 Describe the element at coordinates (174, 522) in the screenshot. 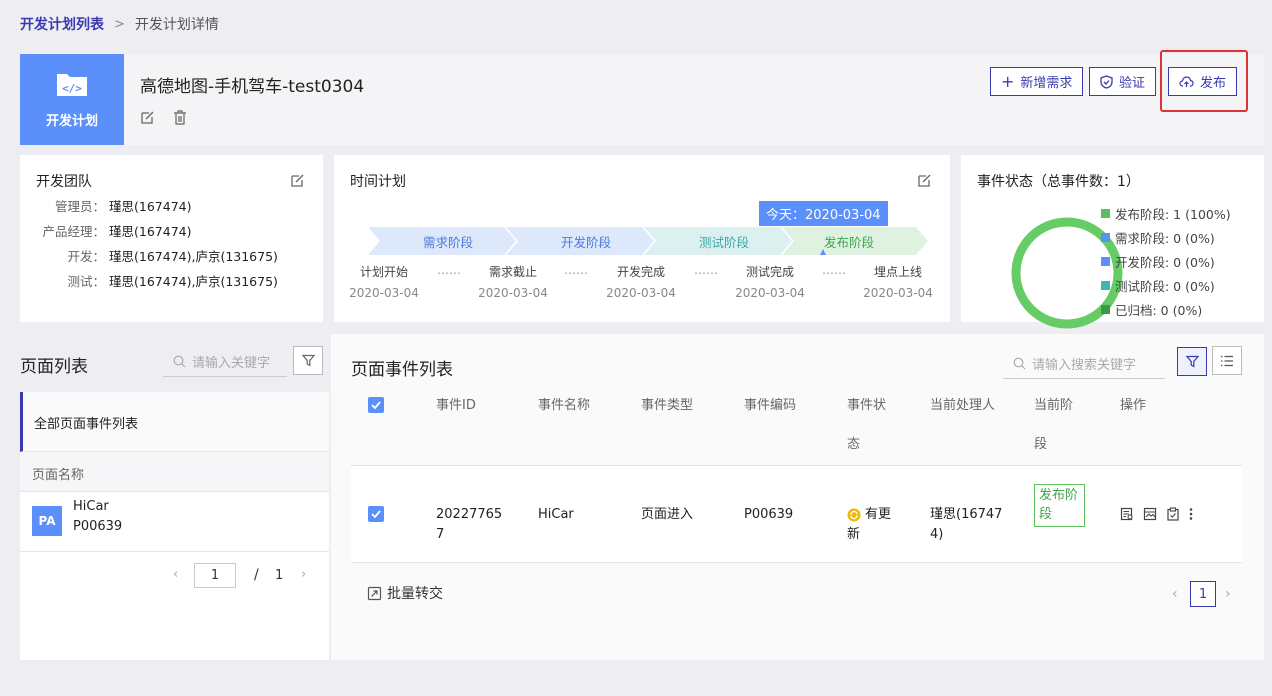

I see `list-item: PA HiCar P00639` at that location.